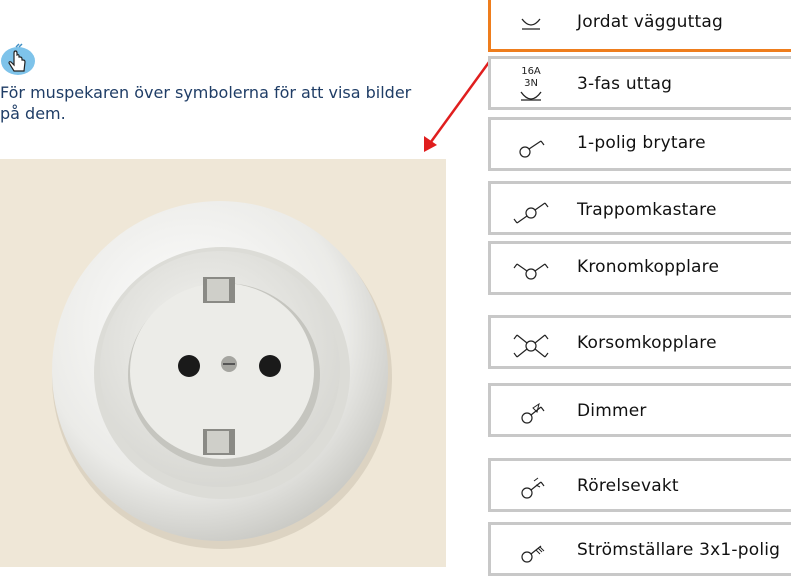  Describe the element at coordinates (679, 550) in the screenshot. I see `symbol-label: Strömställare 3x1-polig` at that location.